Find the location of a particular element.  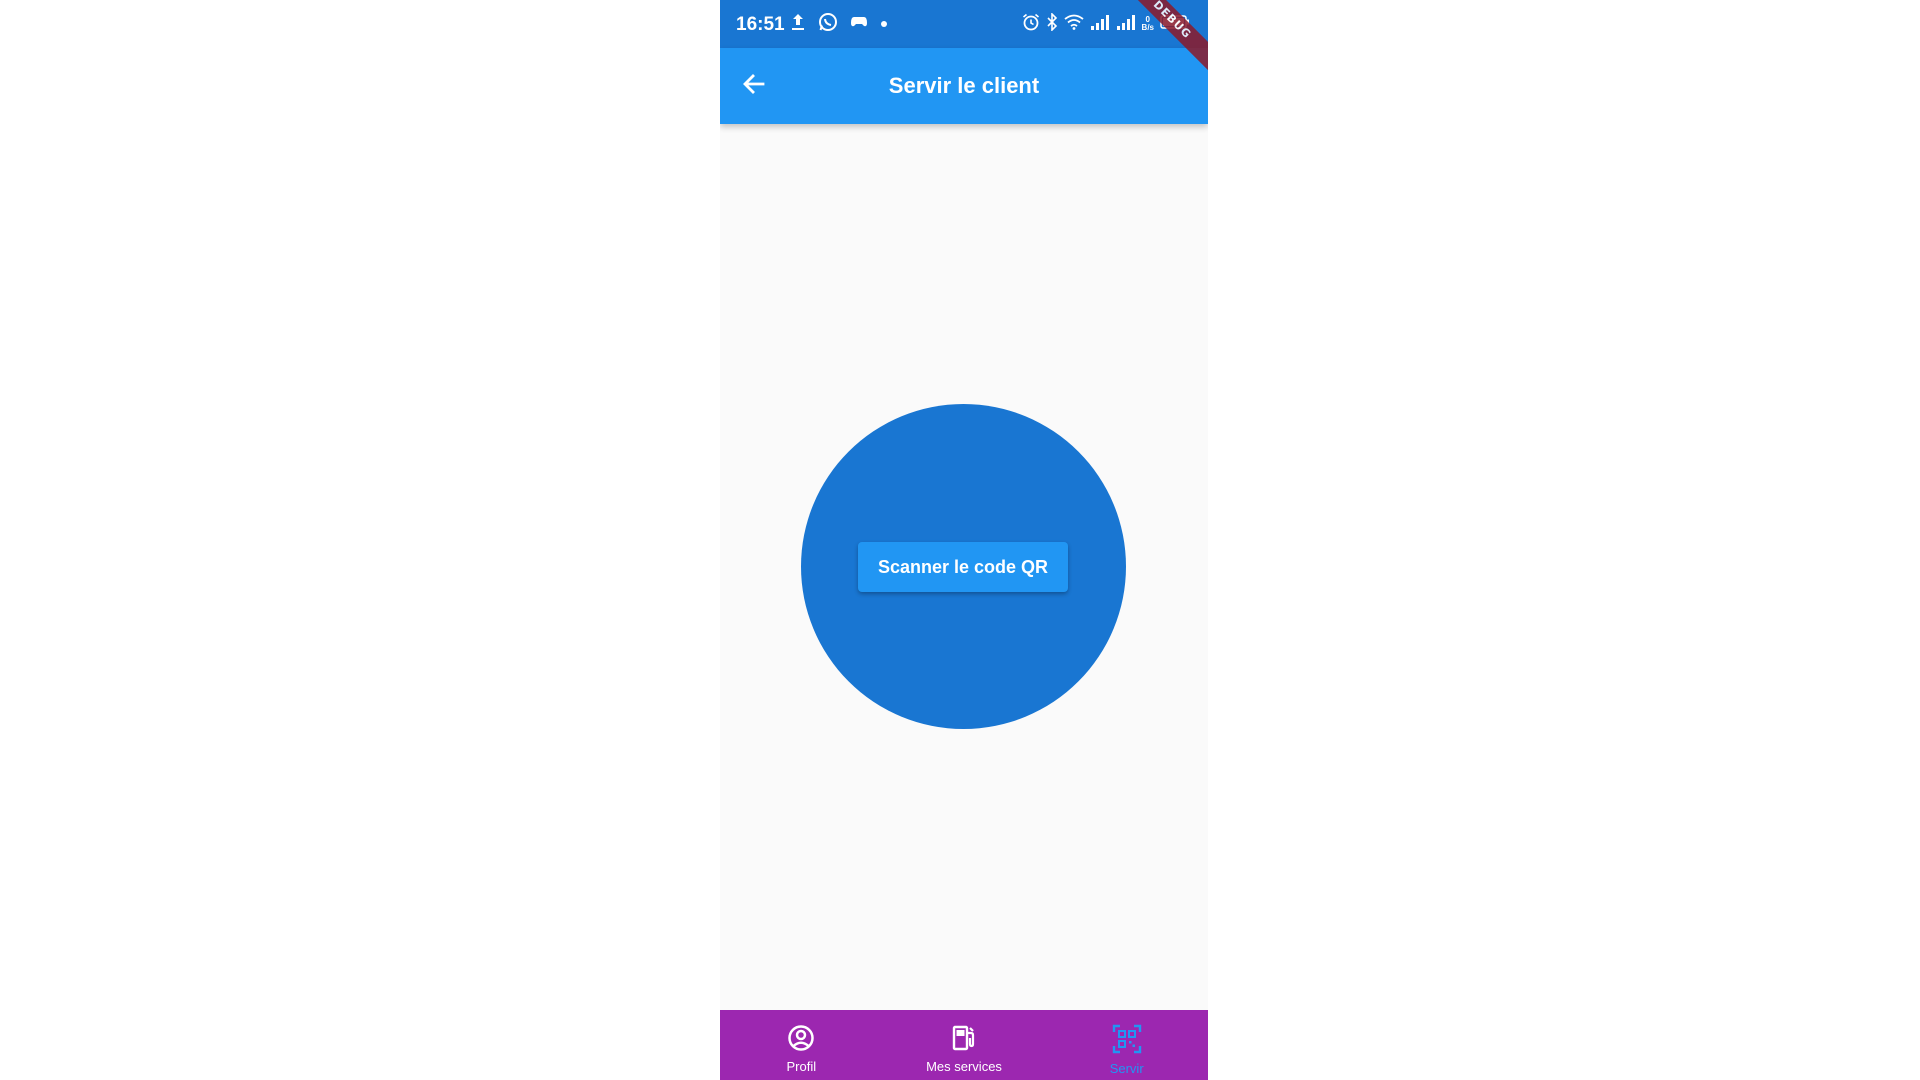

nav-item-profil: Profil is located at coordinates (801, 1045).